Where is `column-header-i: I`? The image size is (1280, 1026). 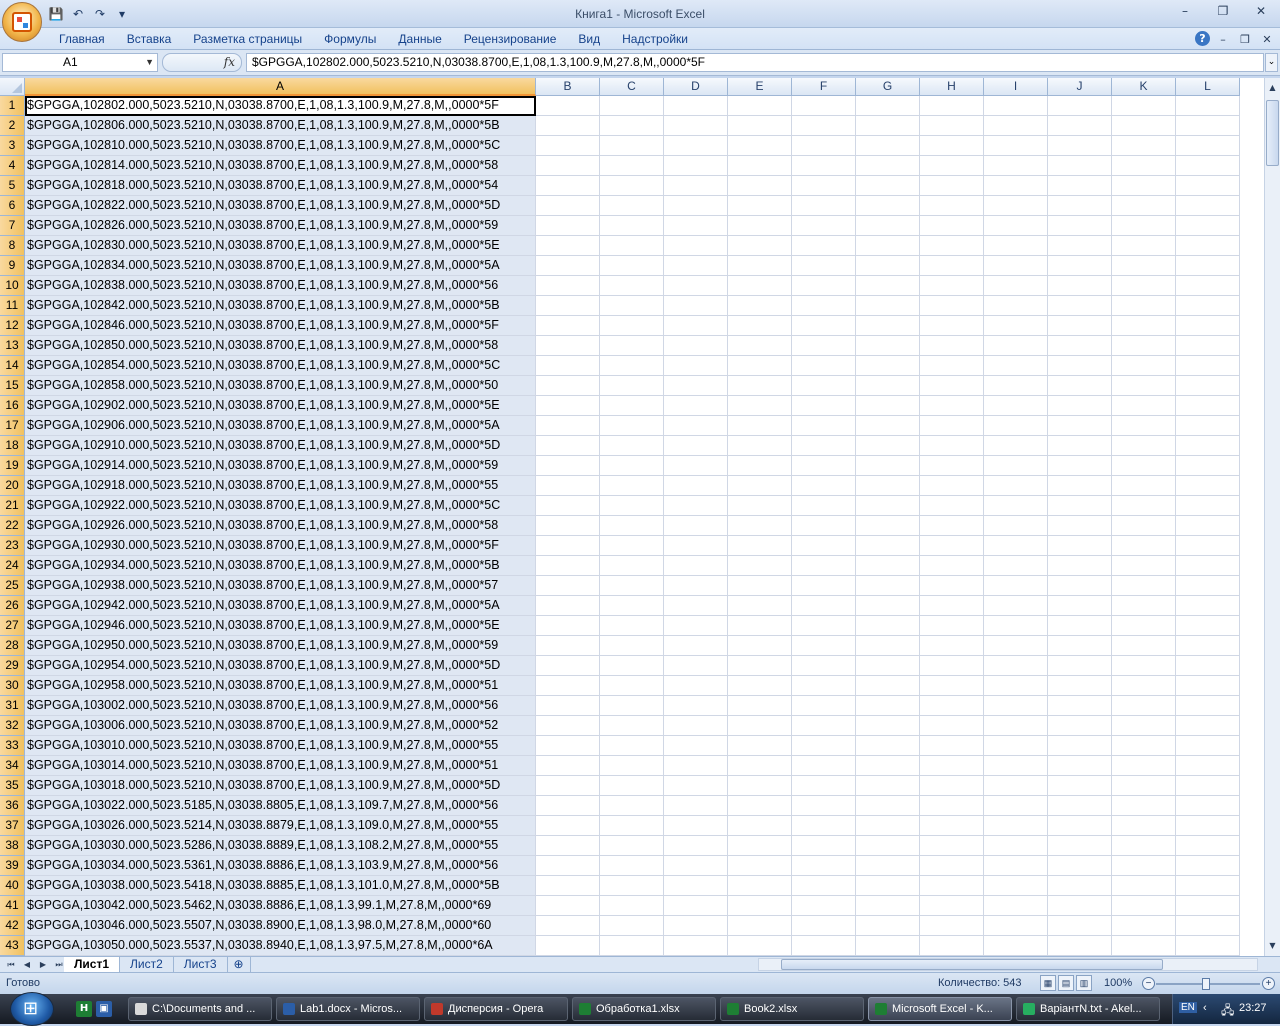
column-header-i: I is located at coordinates (1016, 87).